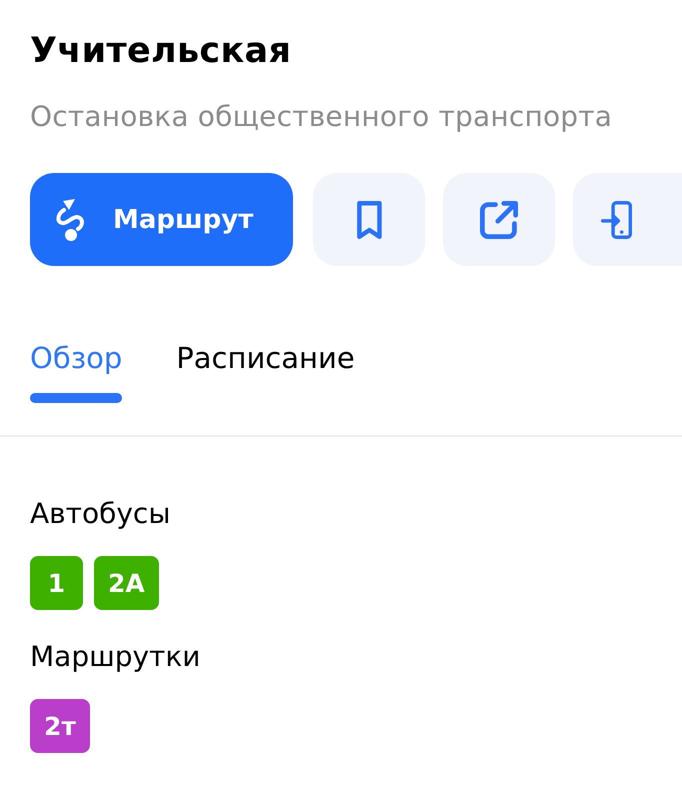 This screenshot has height=800, width=682. I want to click on phone-with-arrow-icon, so click(616, 219).